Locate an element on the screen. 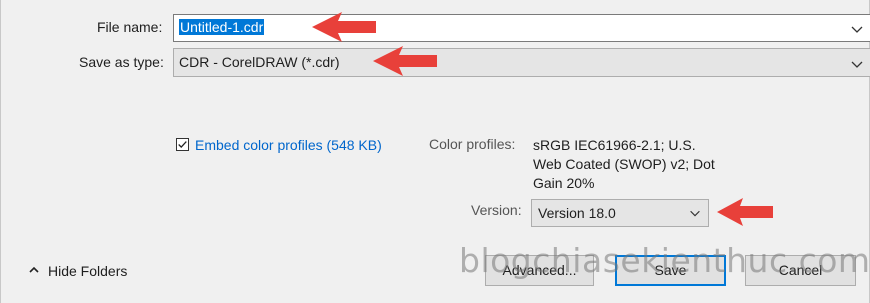  color-profiles-label: Color profiles: is located at coordinates (472, 144).